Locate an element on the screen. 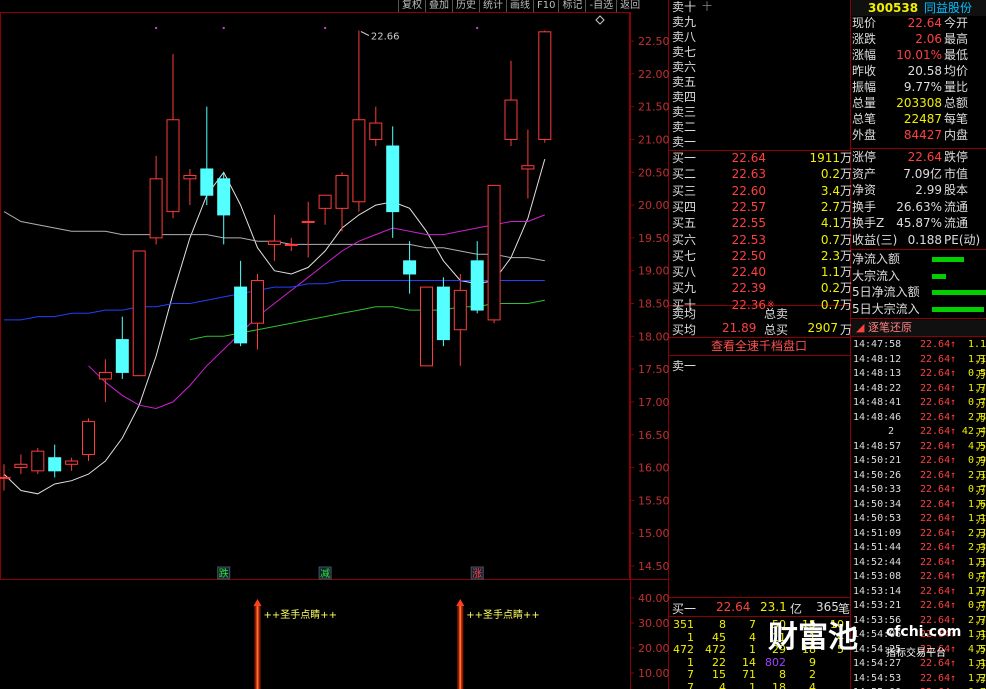 This screenshot has width=986, height=689. quote-value: 2.99 is located at coordinates (928, 190).